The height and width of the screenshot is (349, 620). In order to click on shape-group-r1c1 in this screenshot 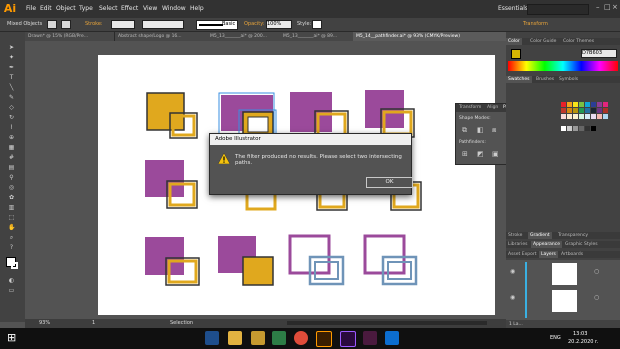, I will do `click(172, 115)`.